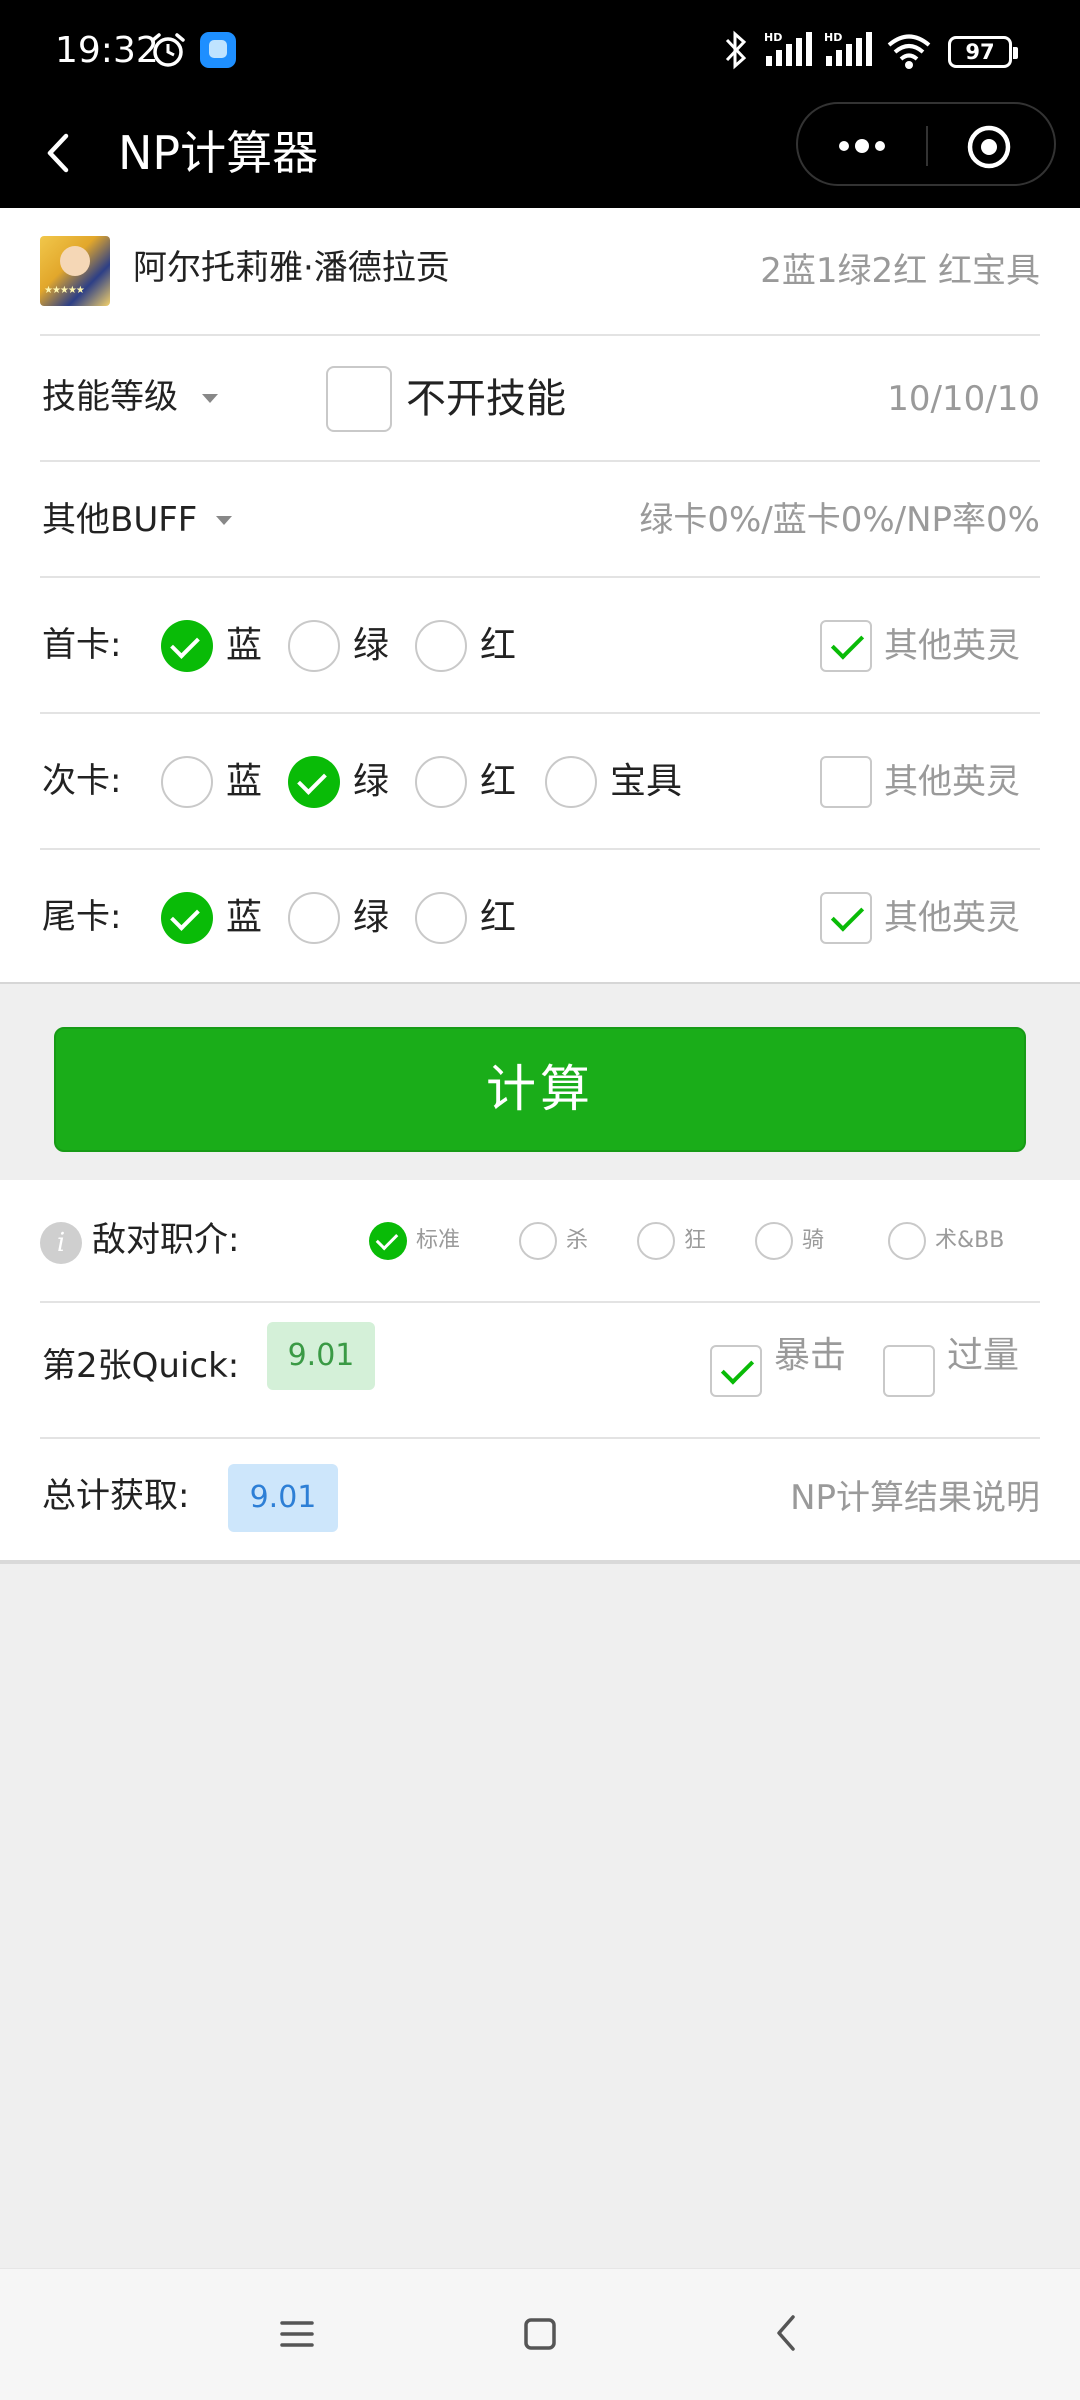 The width and height of the screenshot is (1080, 2400). Describe the element at coordinates (438, 1240) in the screenshot. I see `enemy-standard-label: 标准` at that location.